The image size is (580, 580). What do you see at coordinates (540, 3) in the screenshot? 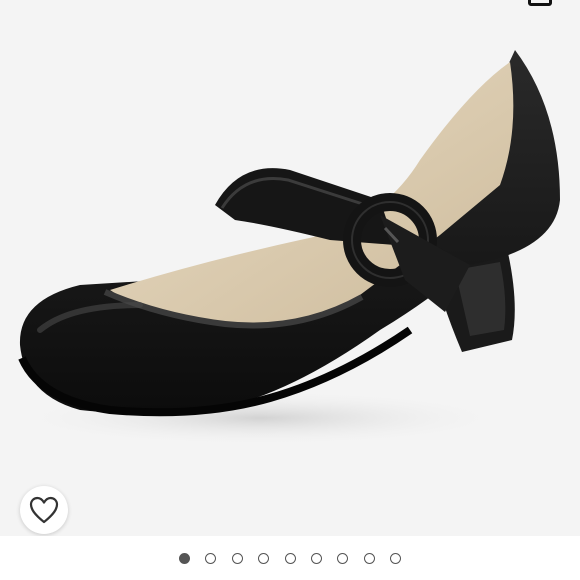
I see `cropped-corner-icon` at bounding box center [540, 3].